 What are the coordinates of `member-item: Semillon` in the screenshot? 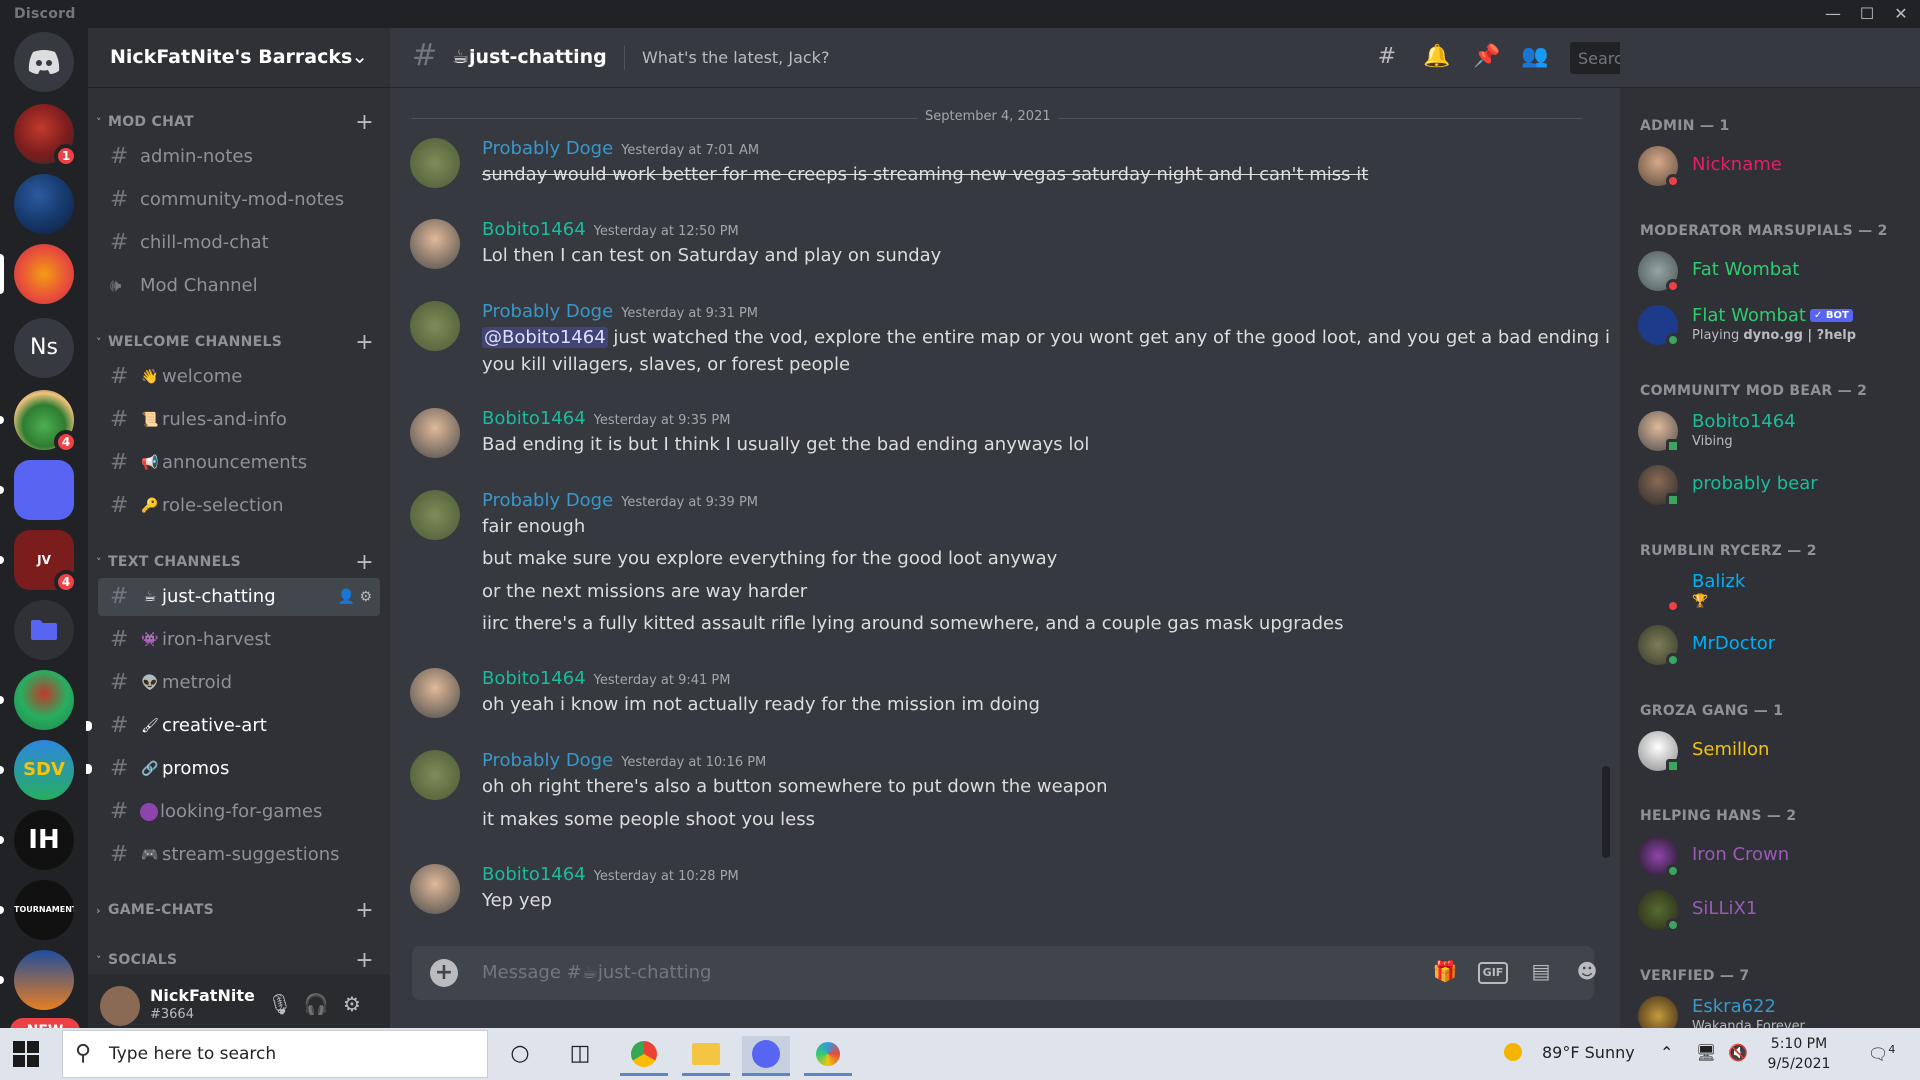 It's located at (1773, 756).